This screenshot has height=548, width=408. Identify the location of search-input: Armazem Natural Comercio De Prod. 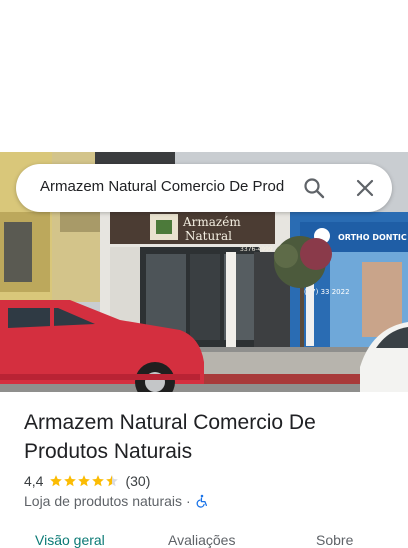
(164, 188).